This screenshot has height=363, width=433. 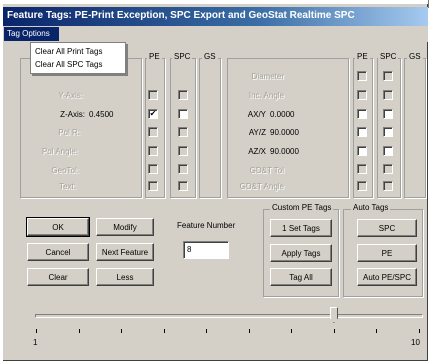 I want to click on gdt-angle-label: GD&T Angle, so click(x=261, y=186).